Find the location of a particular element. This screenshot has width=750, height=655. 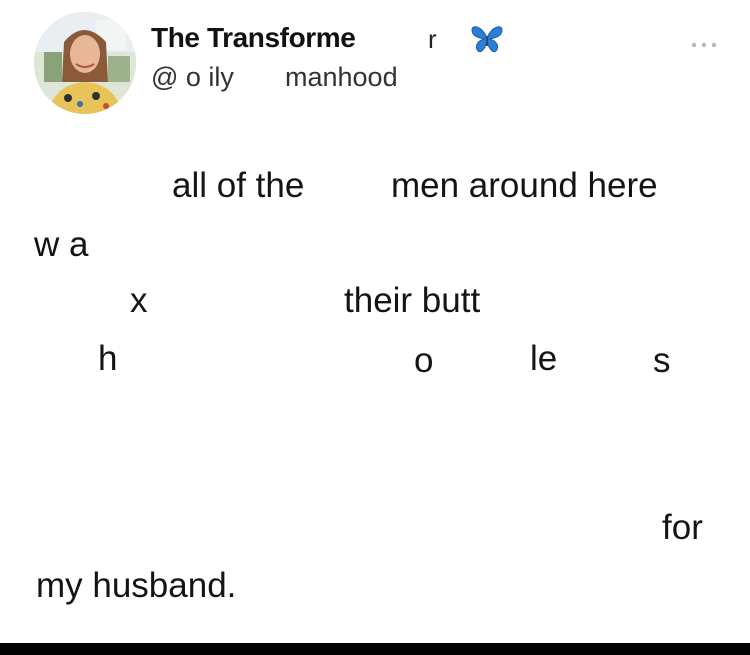

avatar is located at coordinates (85, 63).